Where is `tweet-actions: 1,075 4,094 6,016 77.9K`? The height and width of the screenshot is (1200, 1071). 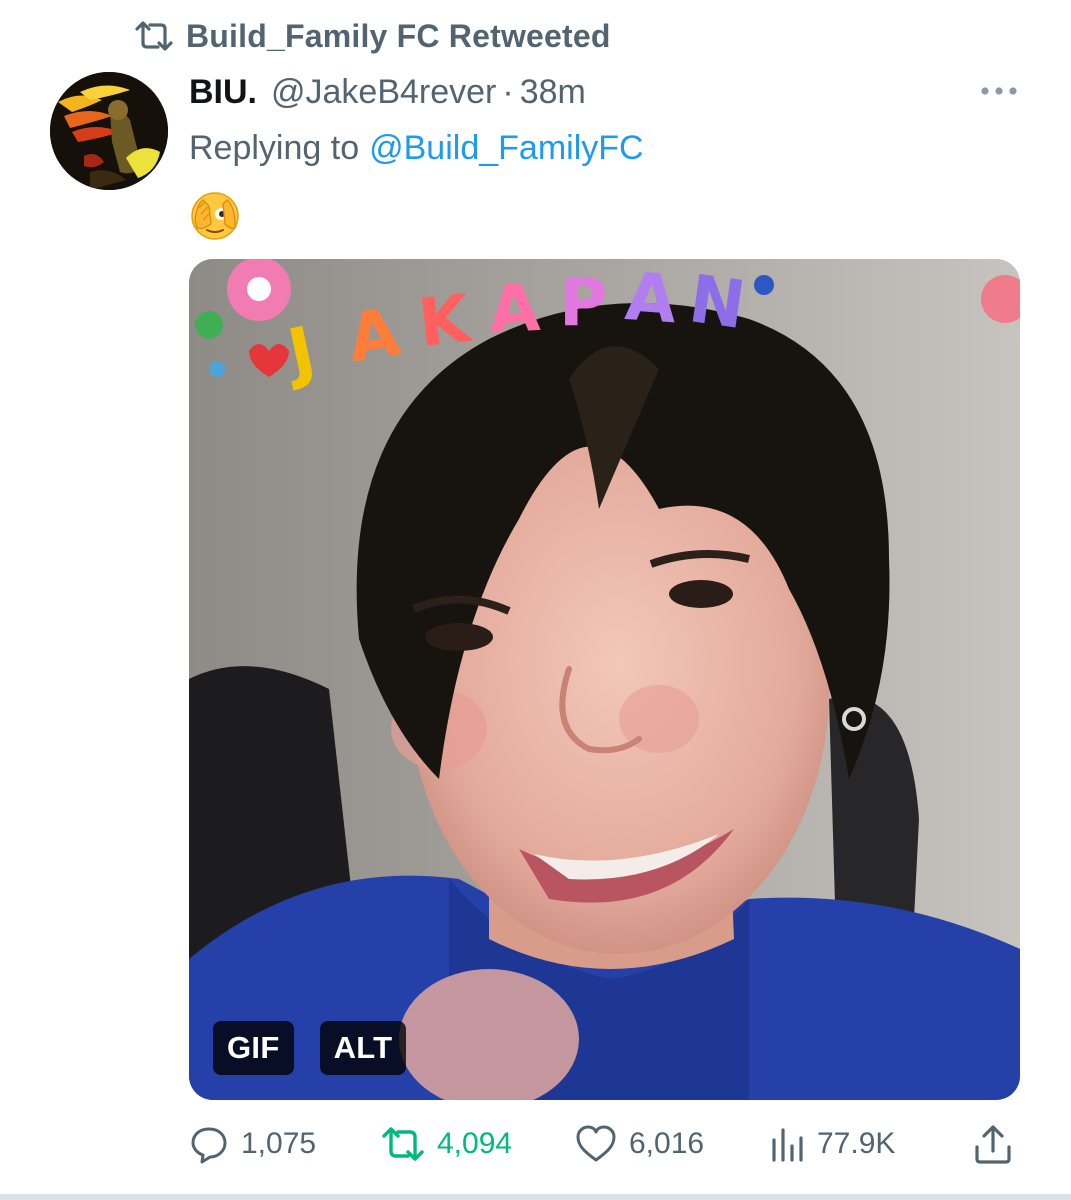 tweet-actions: 1,075 4,094 6,016 77.9K is located at coordinates (604, 1144).